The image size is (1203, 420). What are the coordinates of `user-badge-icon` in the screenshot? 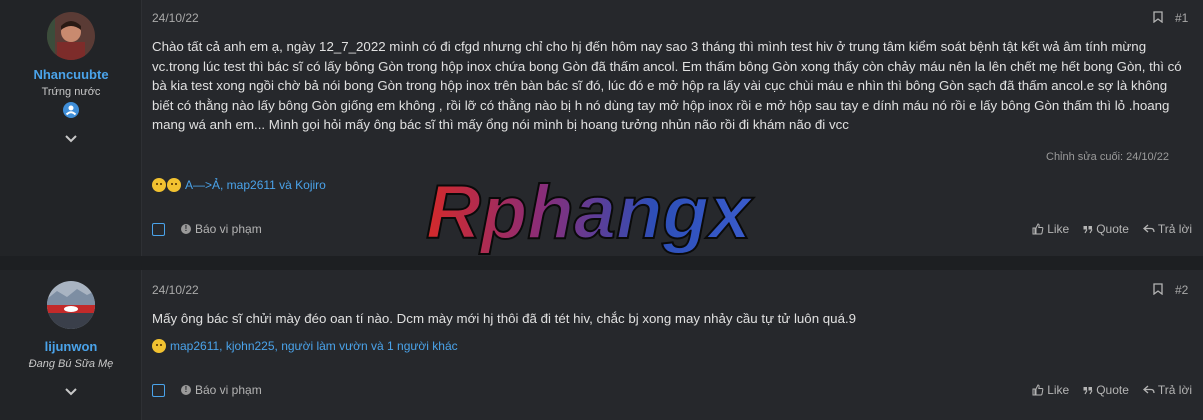 It's located at (71, 110).